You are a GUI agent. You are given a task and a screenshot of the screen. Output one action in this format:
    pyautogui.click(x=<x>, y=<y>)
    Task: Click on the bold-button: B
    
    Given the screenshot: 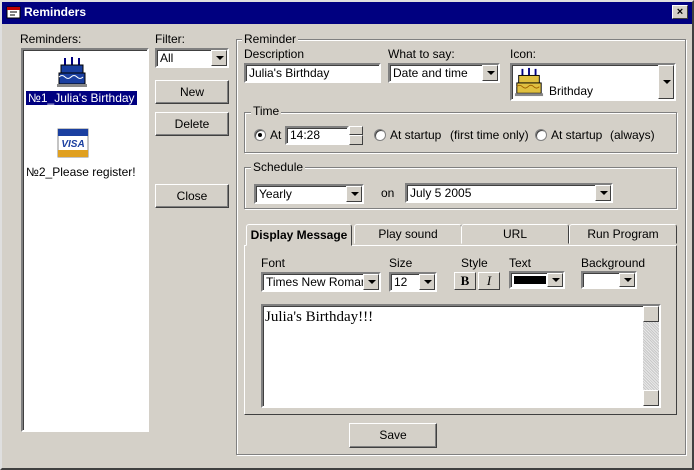 What is the action you would take?
    pyautogui.click(x=465, y=281)
    